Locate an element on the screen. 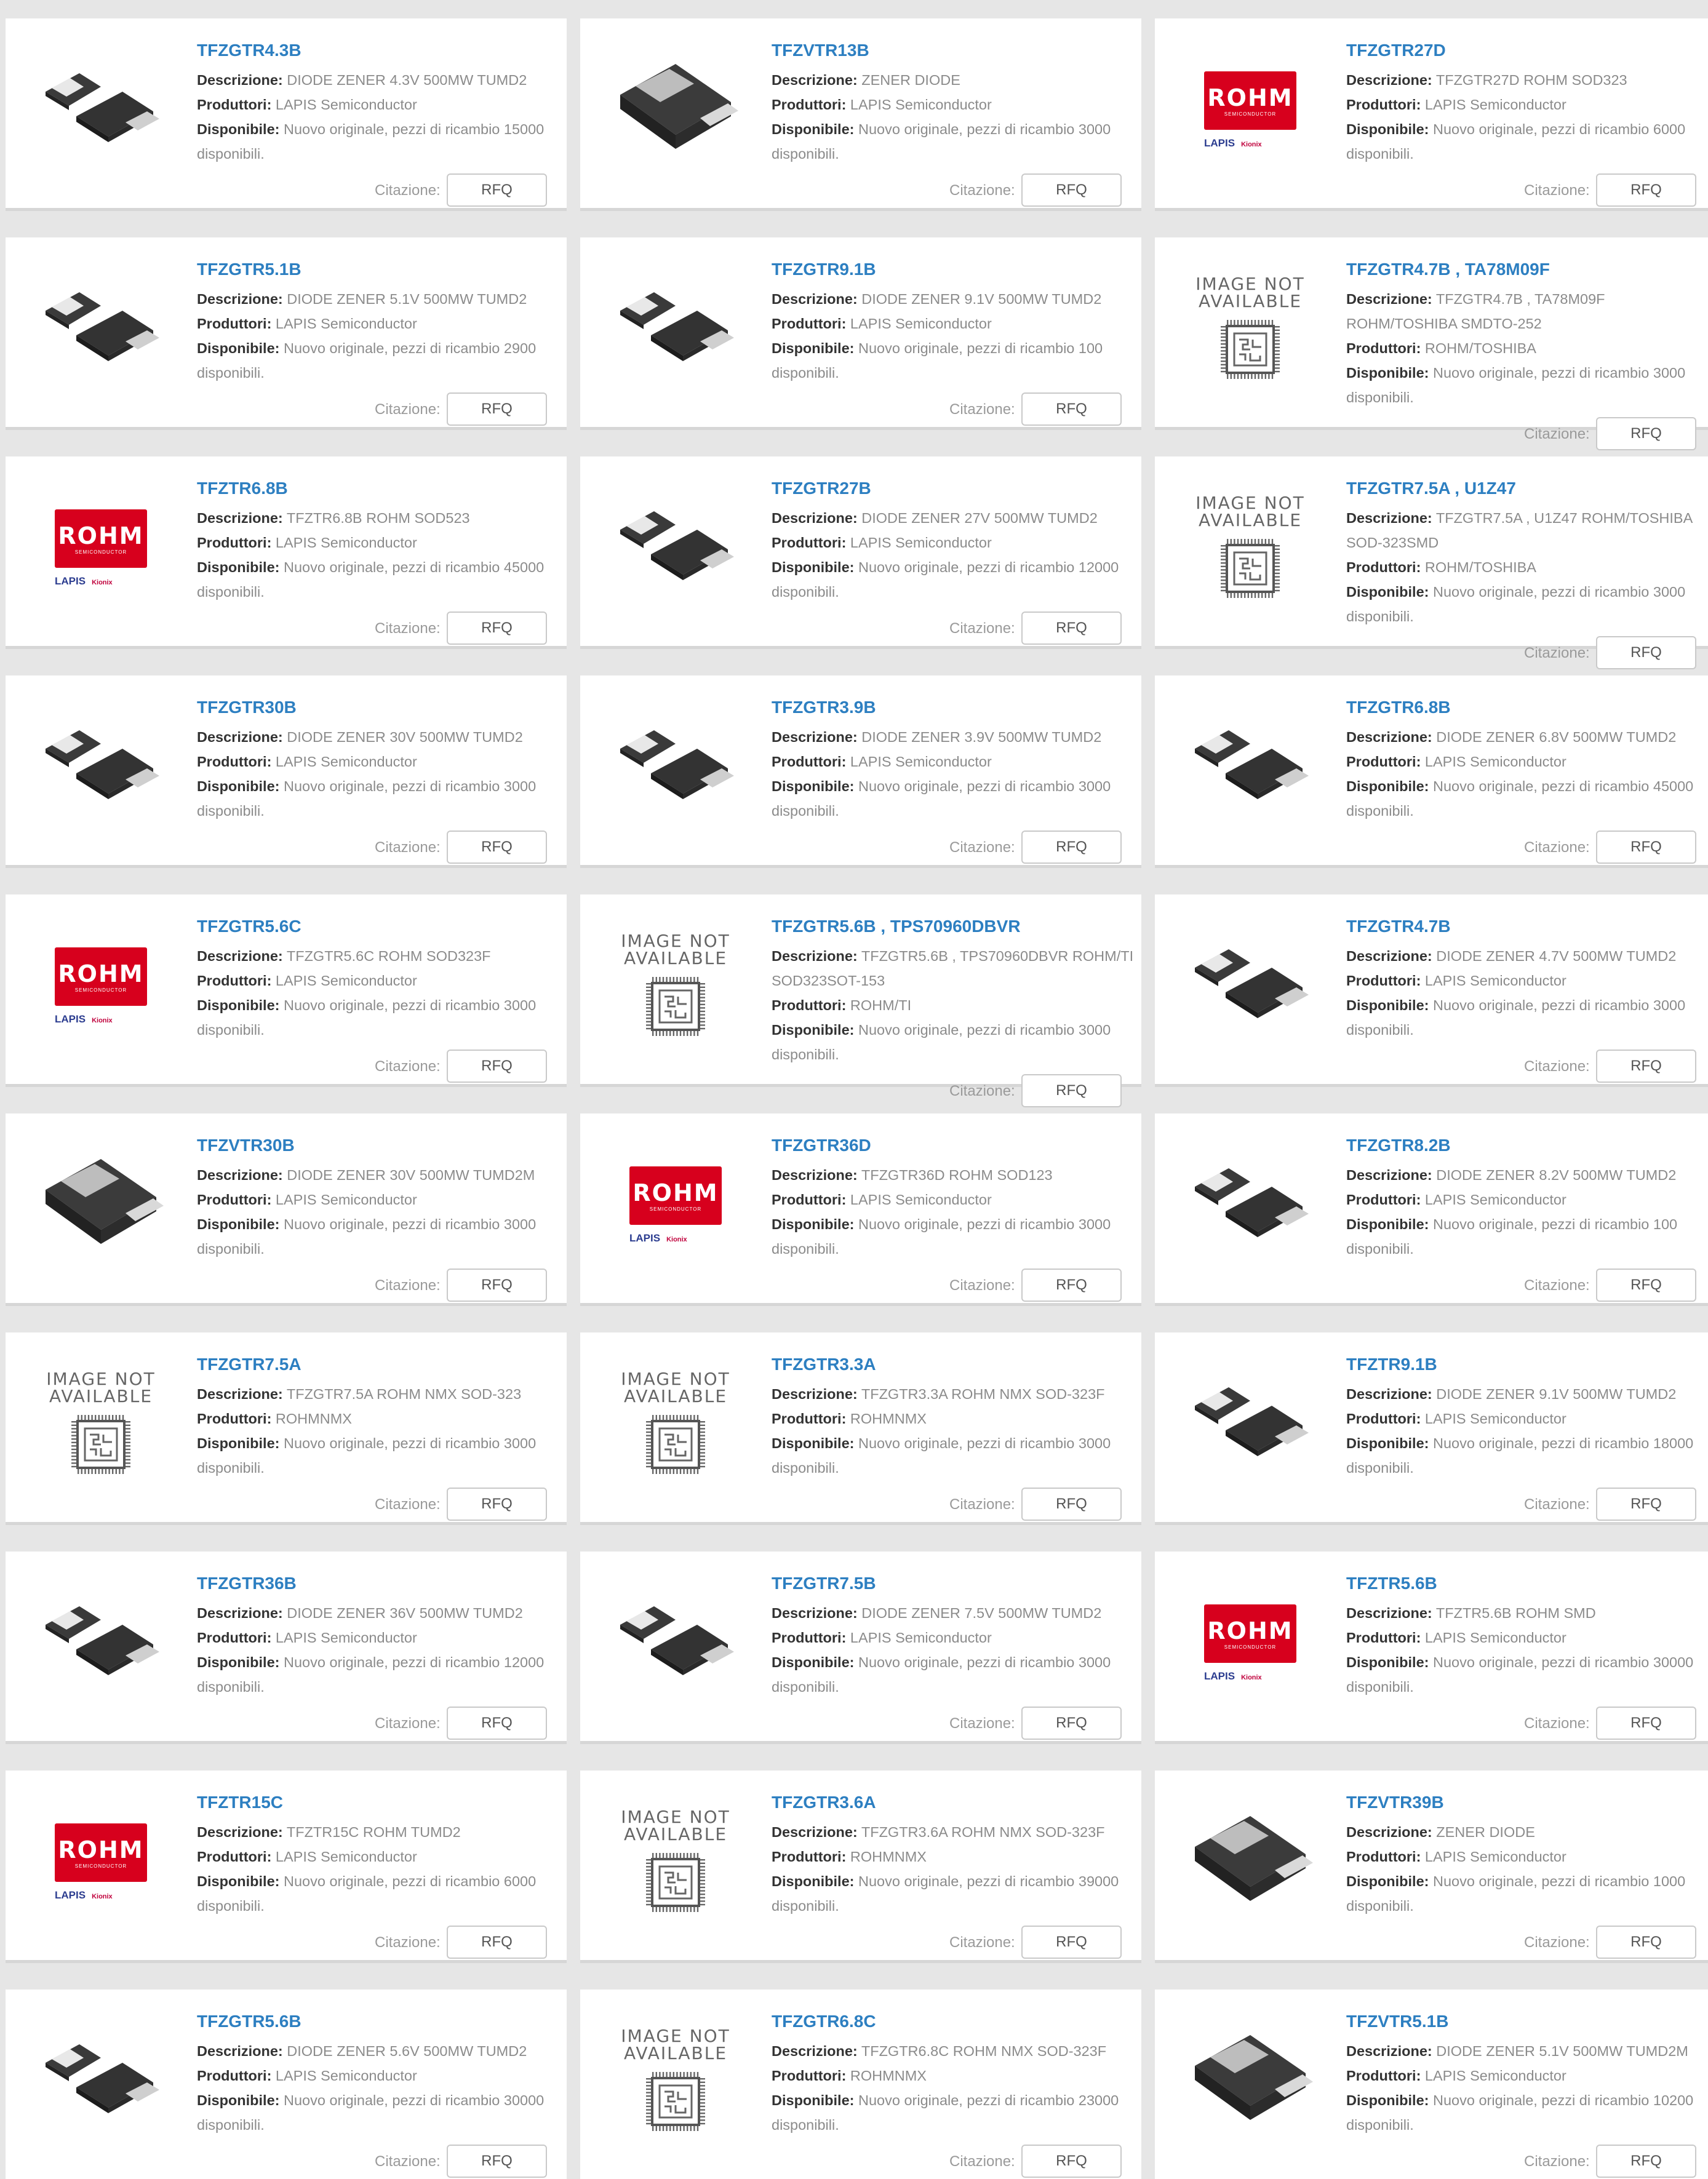 The height and width of the screenshot is (2179, 1708). diode-small-icon is located at coordinates (677, 326).